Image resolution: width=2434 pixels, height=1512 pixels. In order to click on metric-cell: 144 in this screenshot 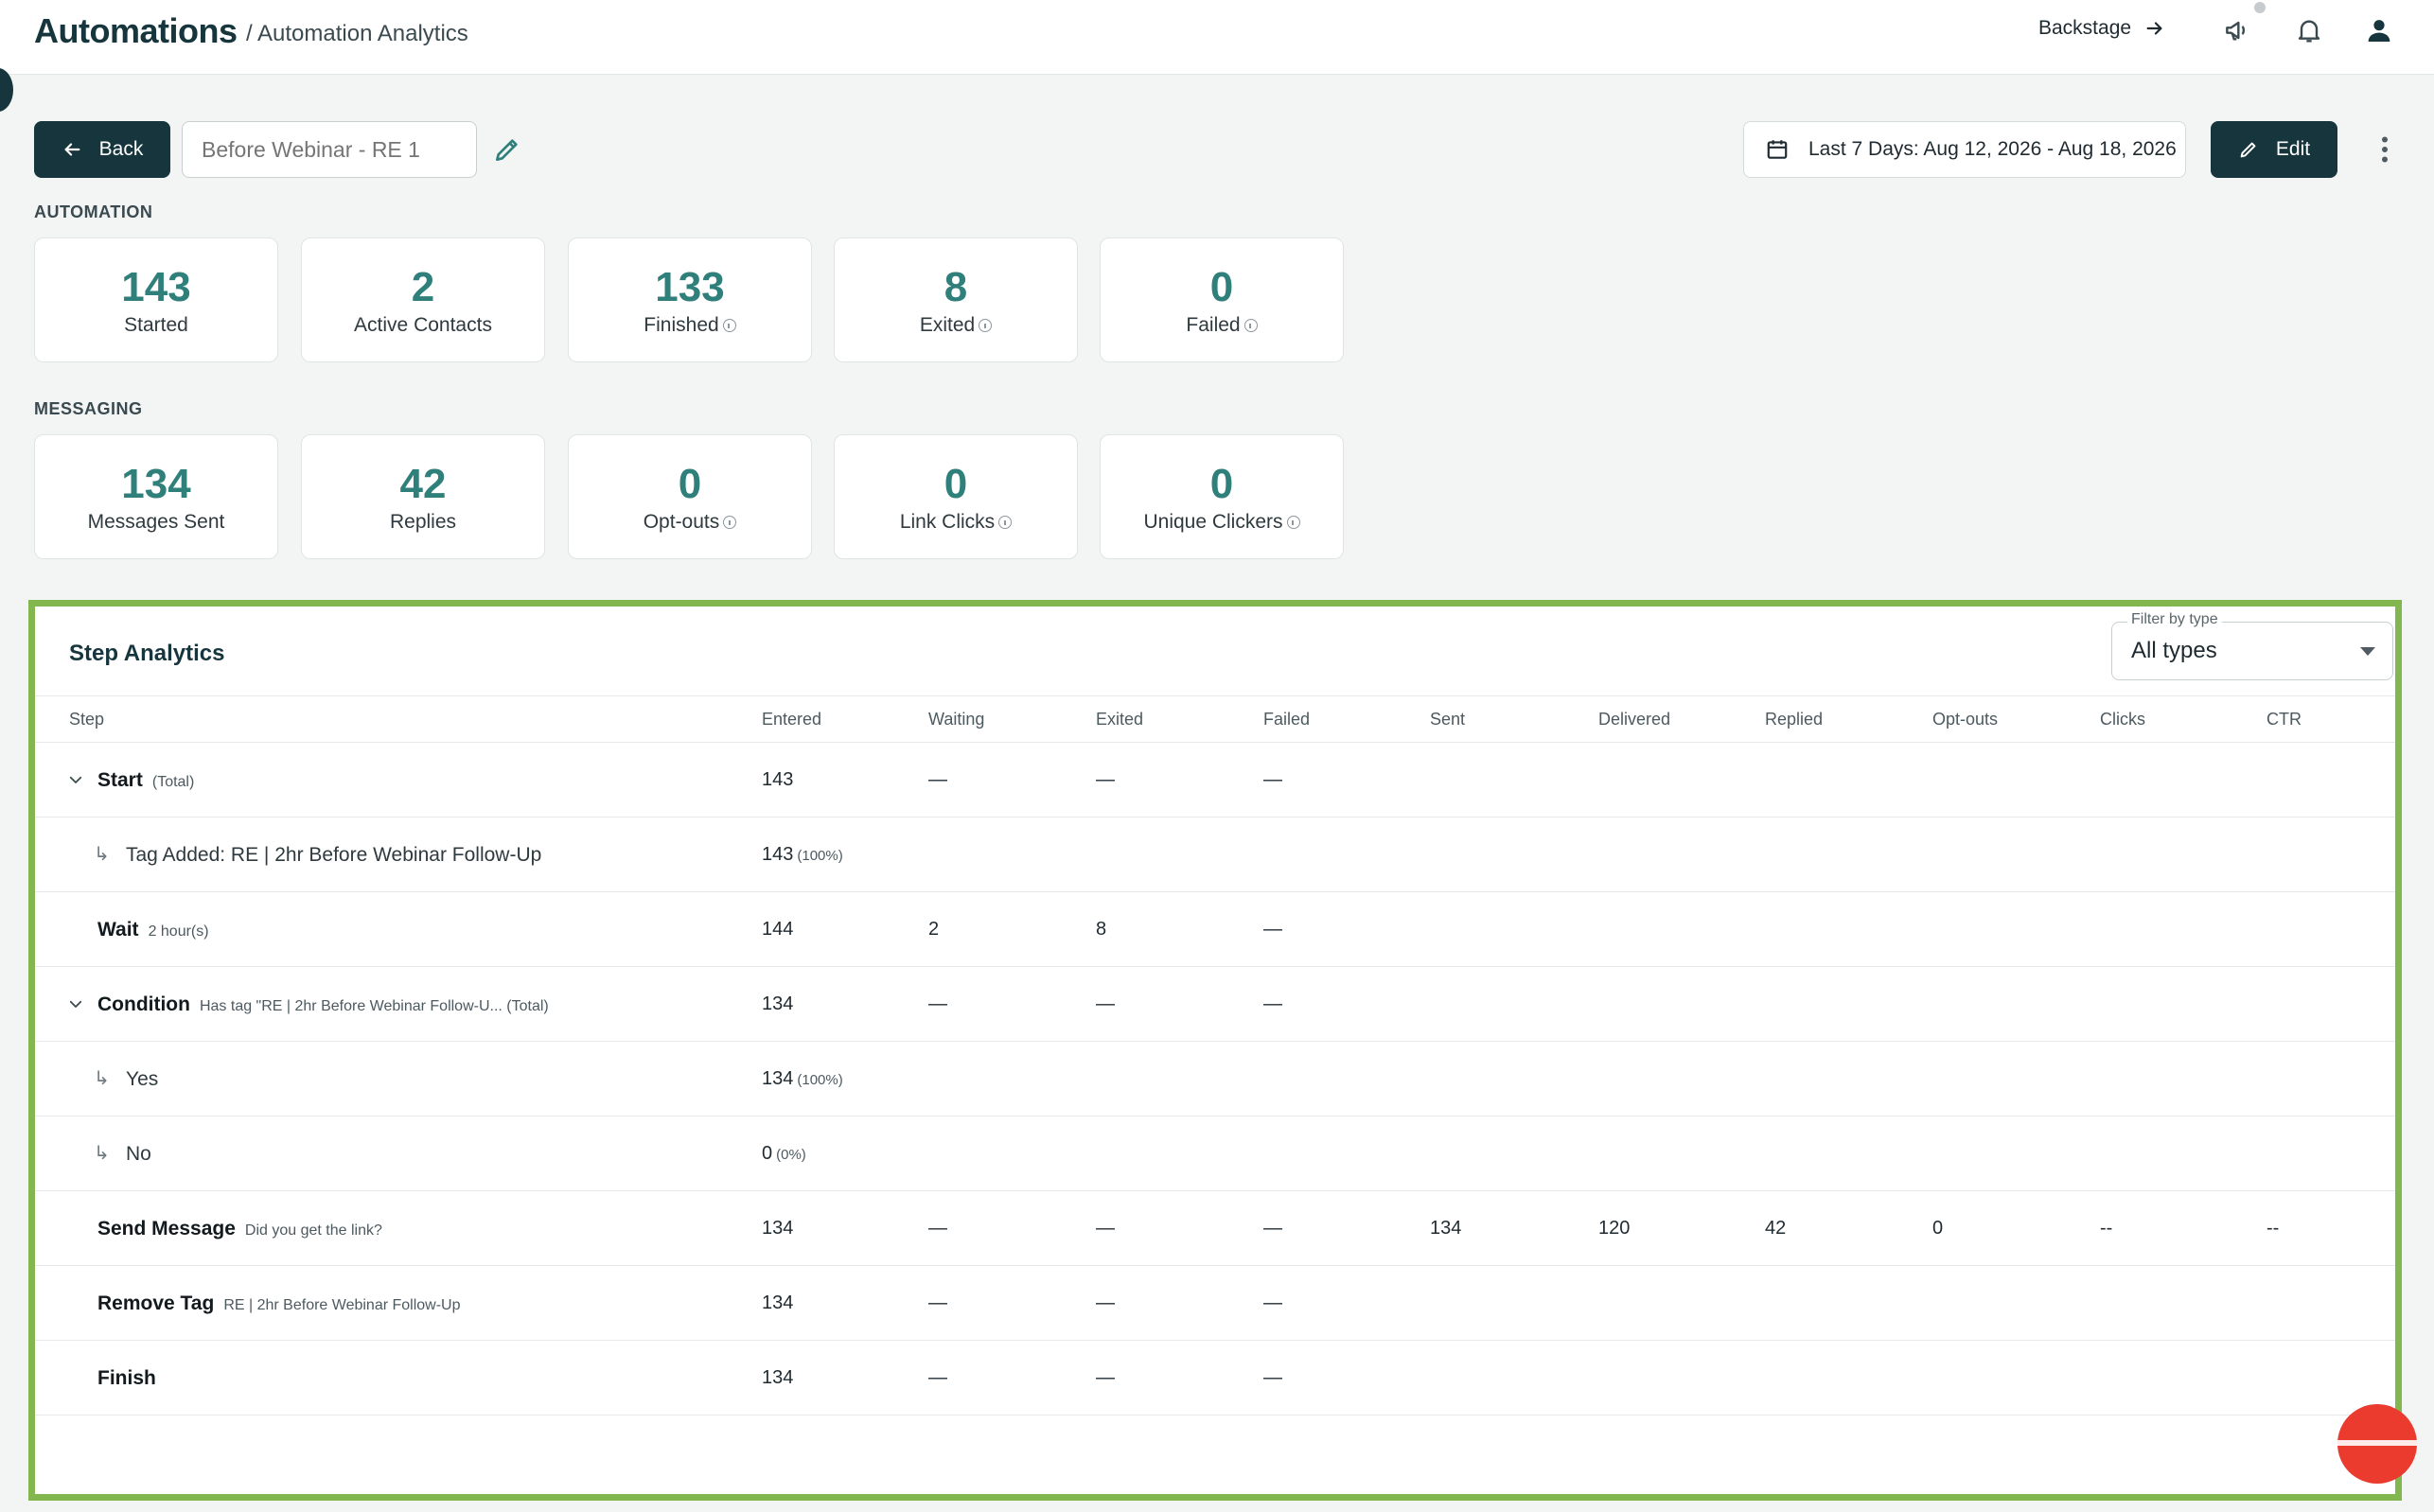, I will do `click(777, 930)`.